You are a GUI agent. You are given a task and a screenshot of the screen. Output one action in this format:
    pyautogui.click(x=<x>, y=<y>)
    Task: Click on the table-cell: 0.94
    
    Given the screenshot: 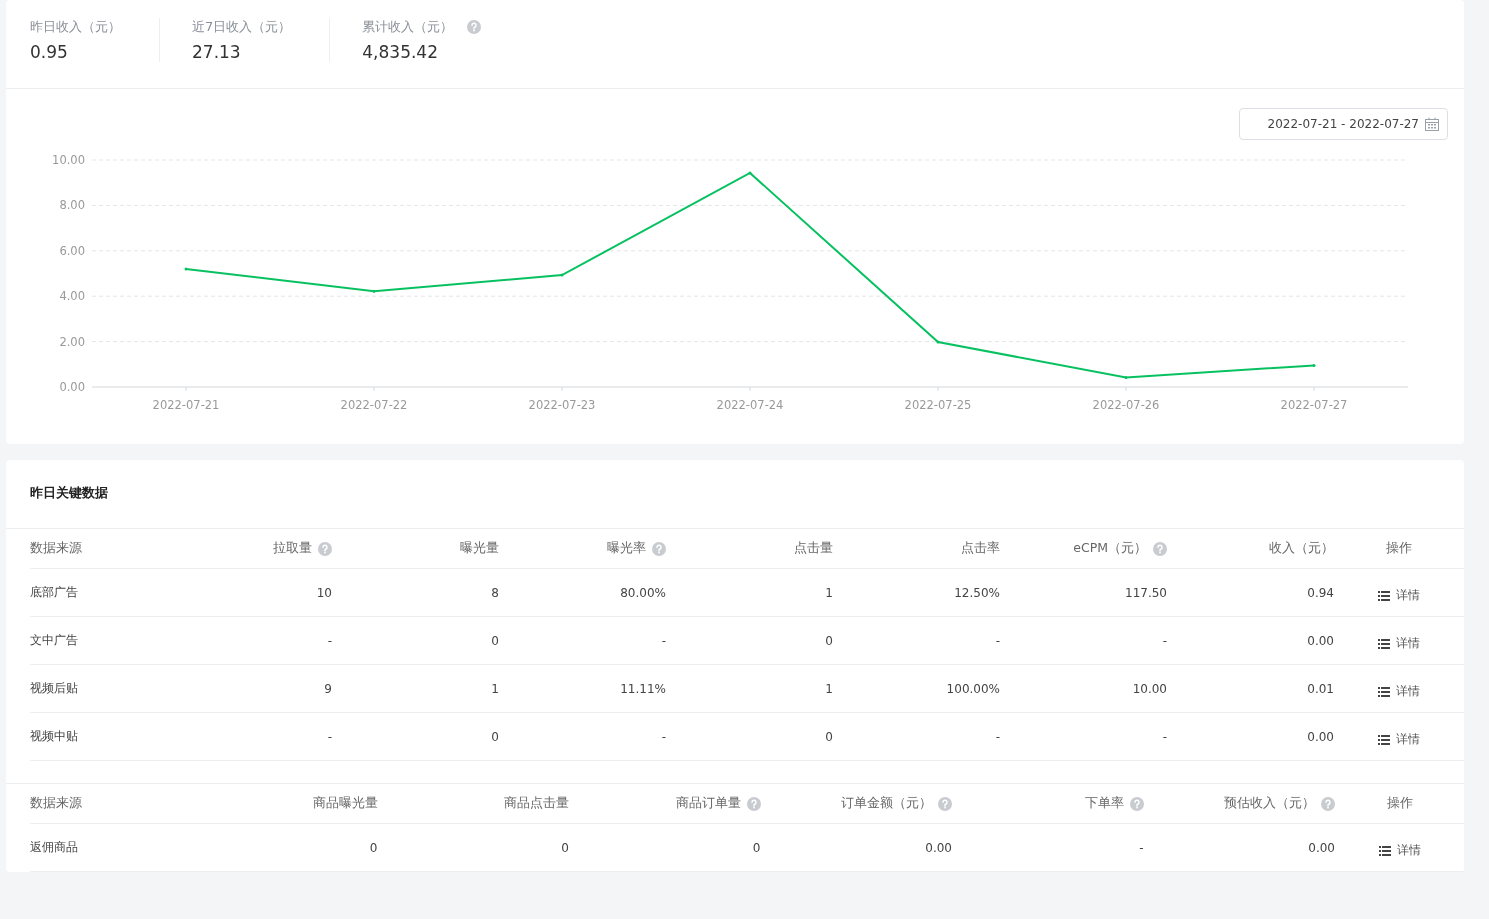 What is the action you would take?
    pyautogui.click(x=1250, y=593)
    